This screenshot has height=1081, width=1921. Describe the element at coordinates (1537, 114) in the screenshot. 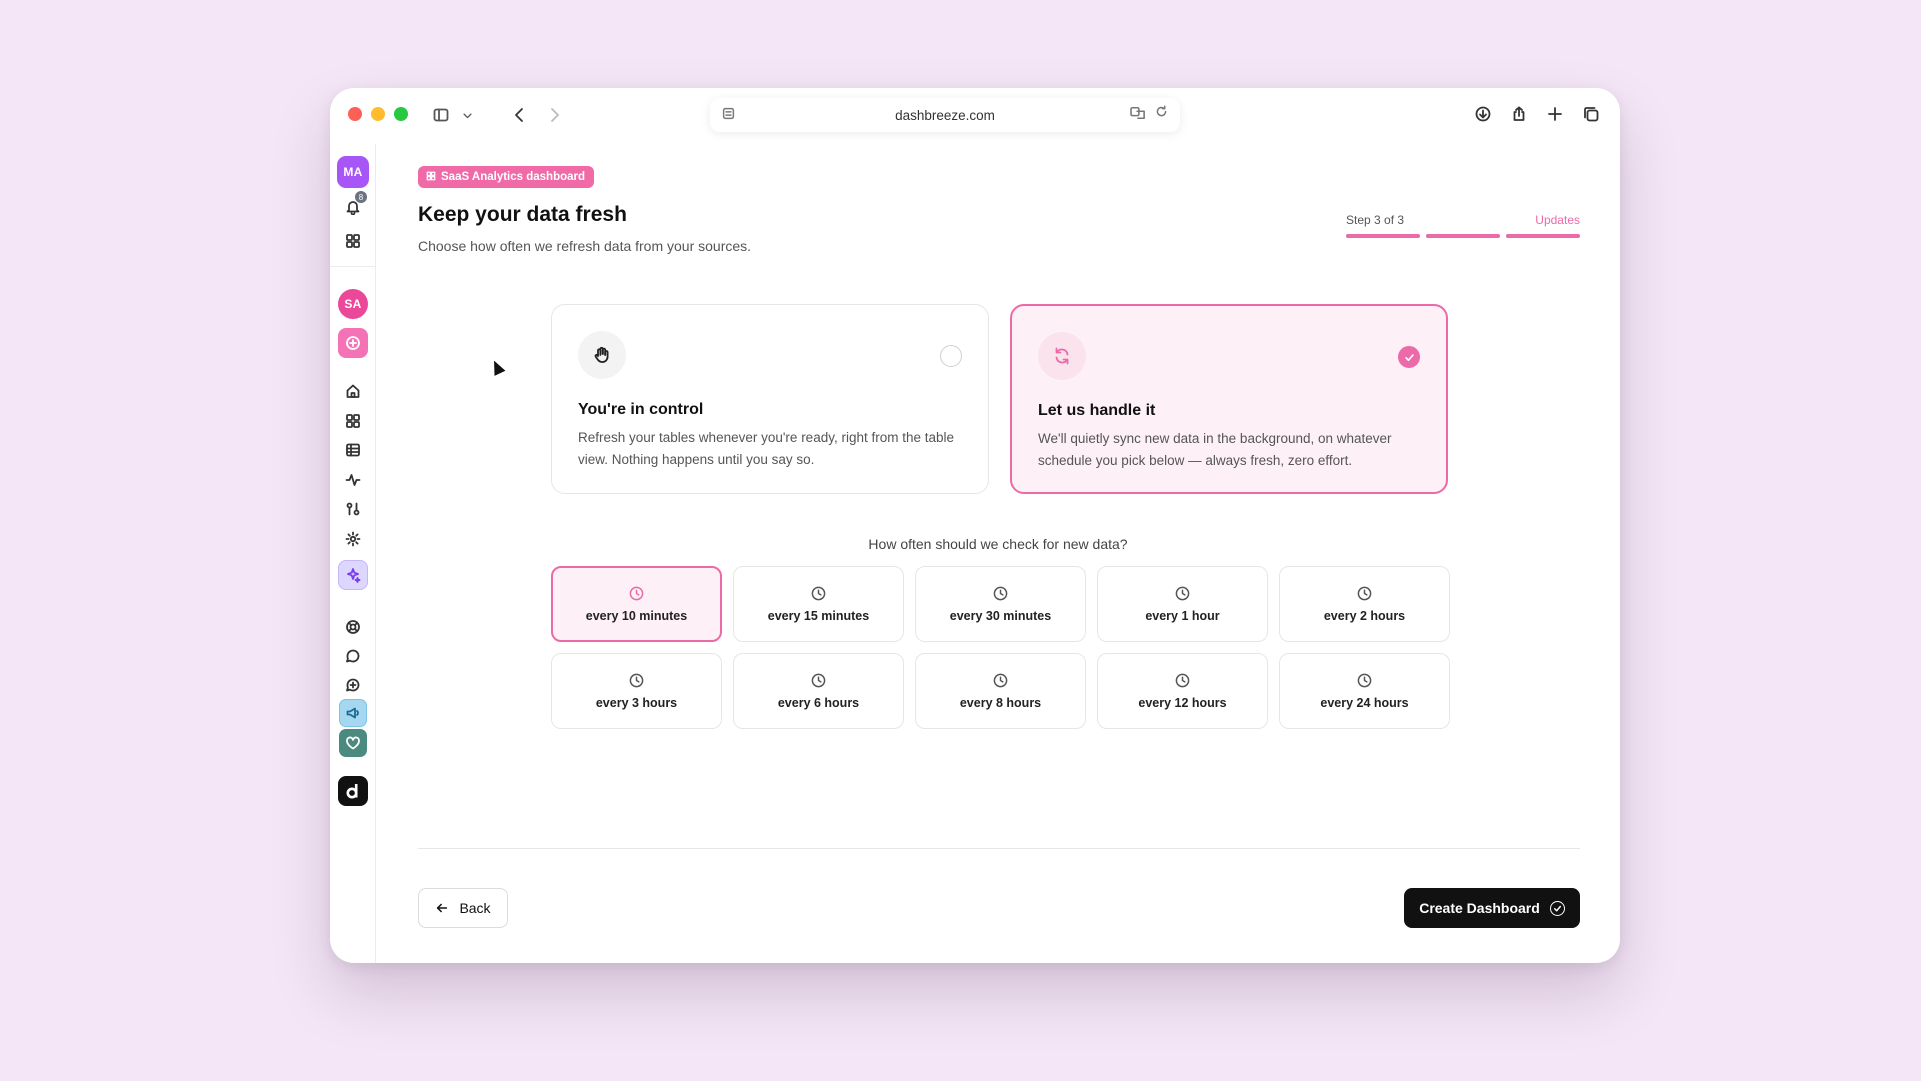

I see `browser-actions` at that location.